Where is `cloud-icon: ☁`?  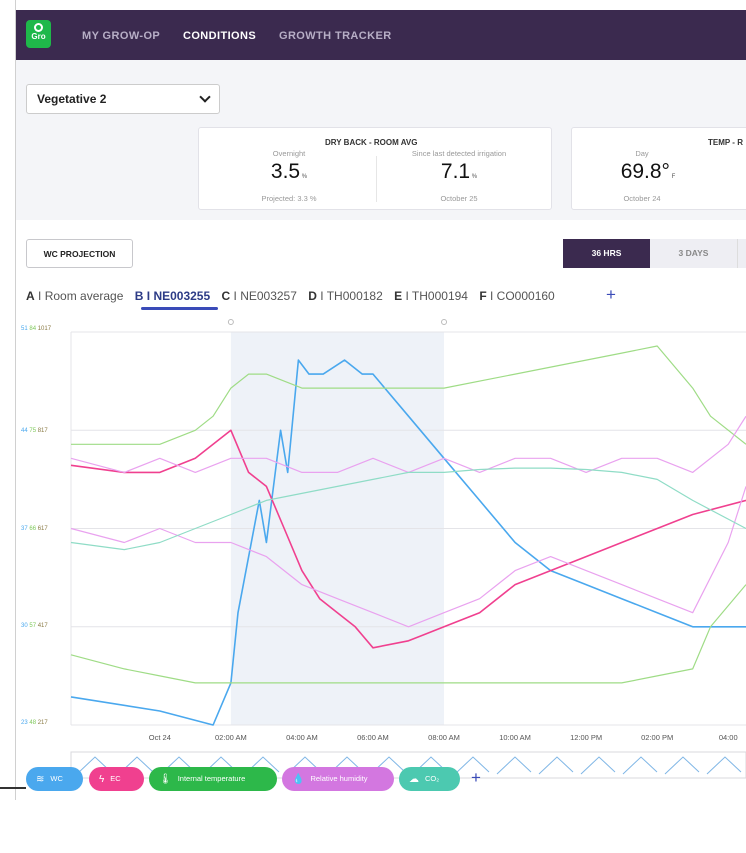
cloud-icon: ☁ is located at coordinates (414, 779).